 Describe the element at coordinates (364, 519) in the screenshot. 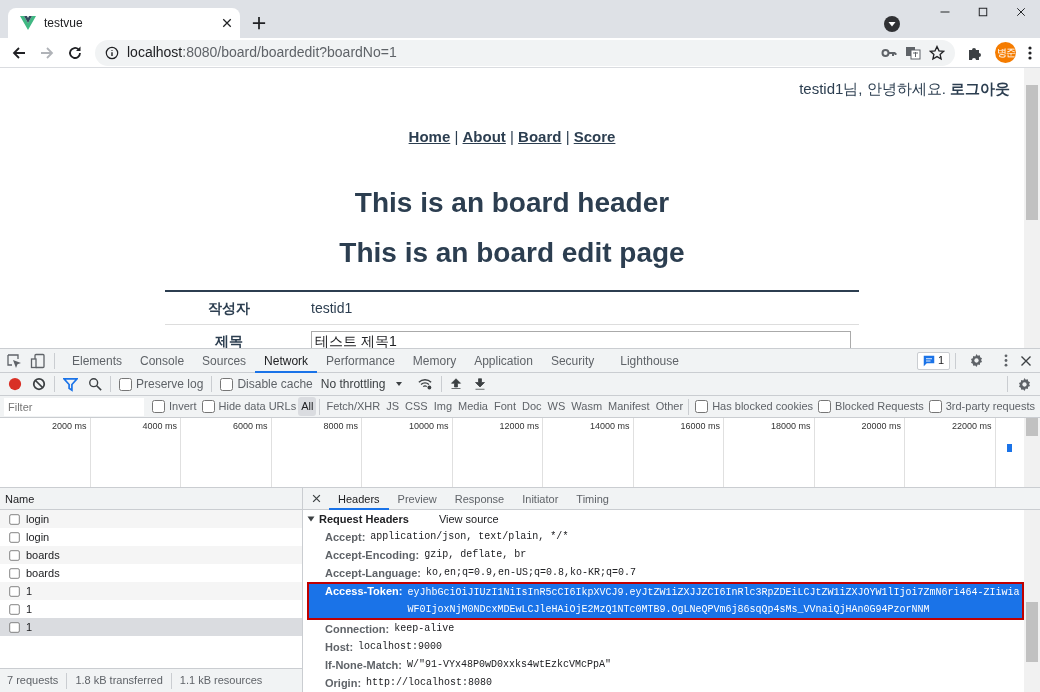

I see `section-title: Request Headers` at that location.